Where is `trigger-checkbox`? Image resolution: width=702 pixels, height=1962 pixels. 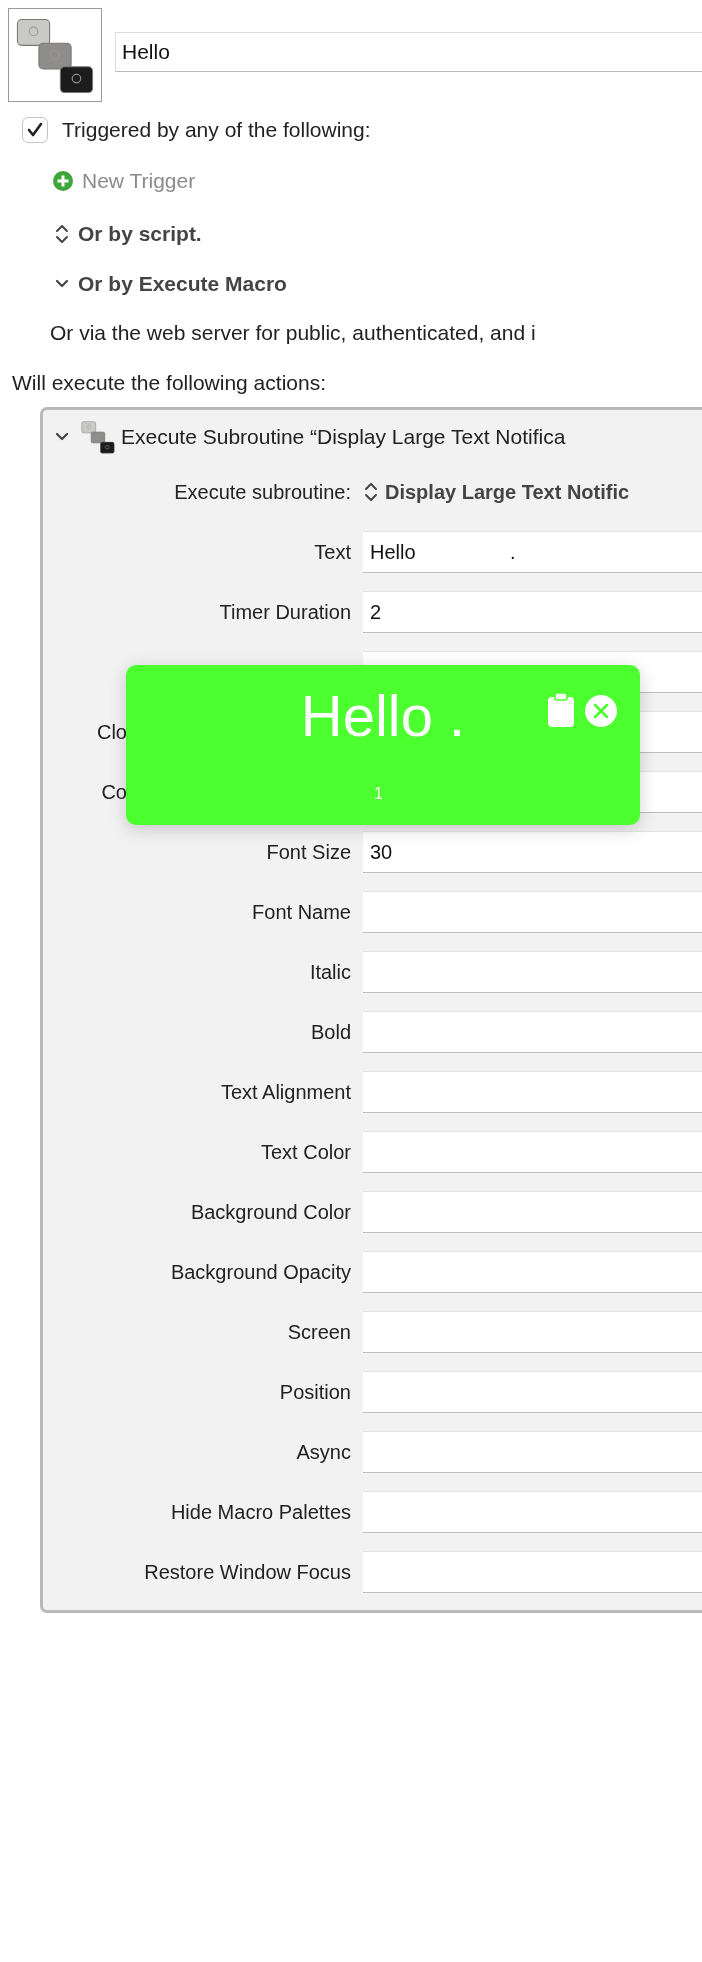
trigger-checkbox is located at coordinates (35, 130).